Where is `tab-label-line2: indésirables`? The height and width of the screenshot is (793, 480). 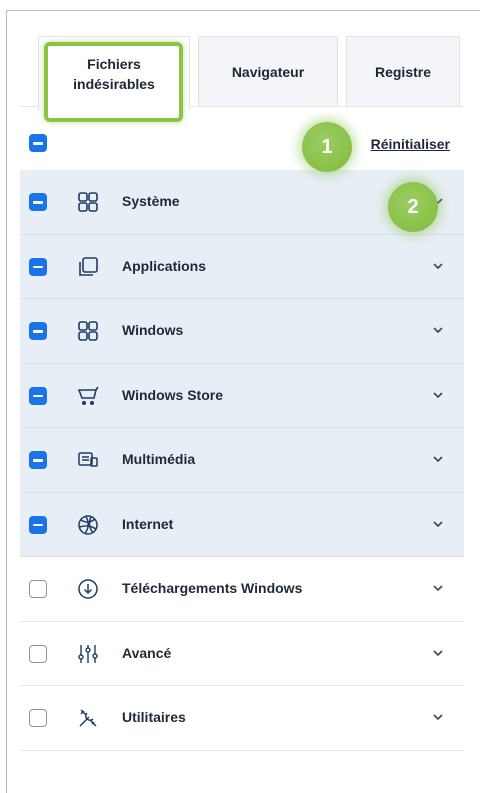 tab-label-line2: indésirables is located at coordinates (114, 83).